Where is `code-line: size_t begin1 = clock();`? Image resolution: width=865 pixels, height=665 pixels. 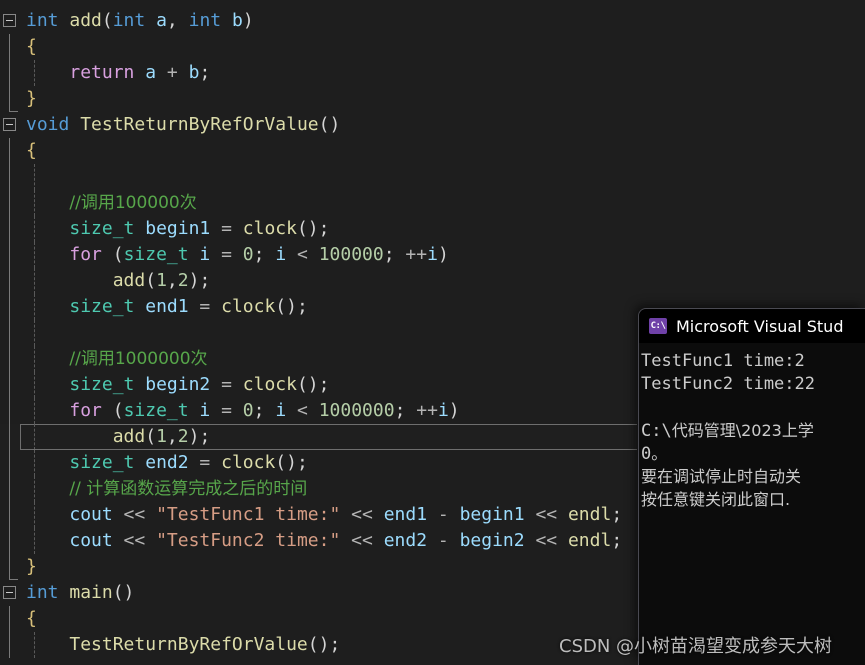
code-line: size_t begin1 = clock(); is located at coordinates (432, 229).